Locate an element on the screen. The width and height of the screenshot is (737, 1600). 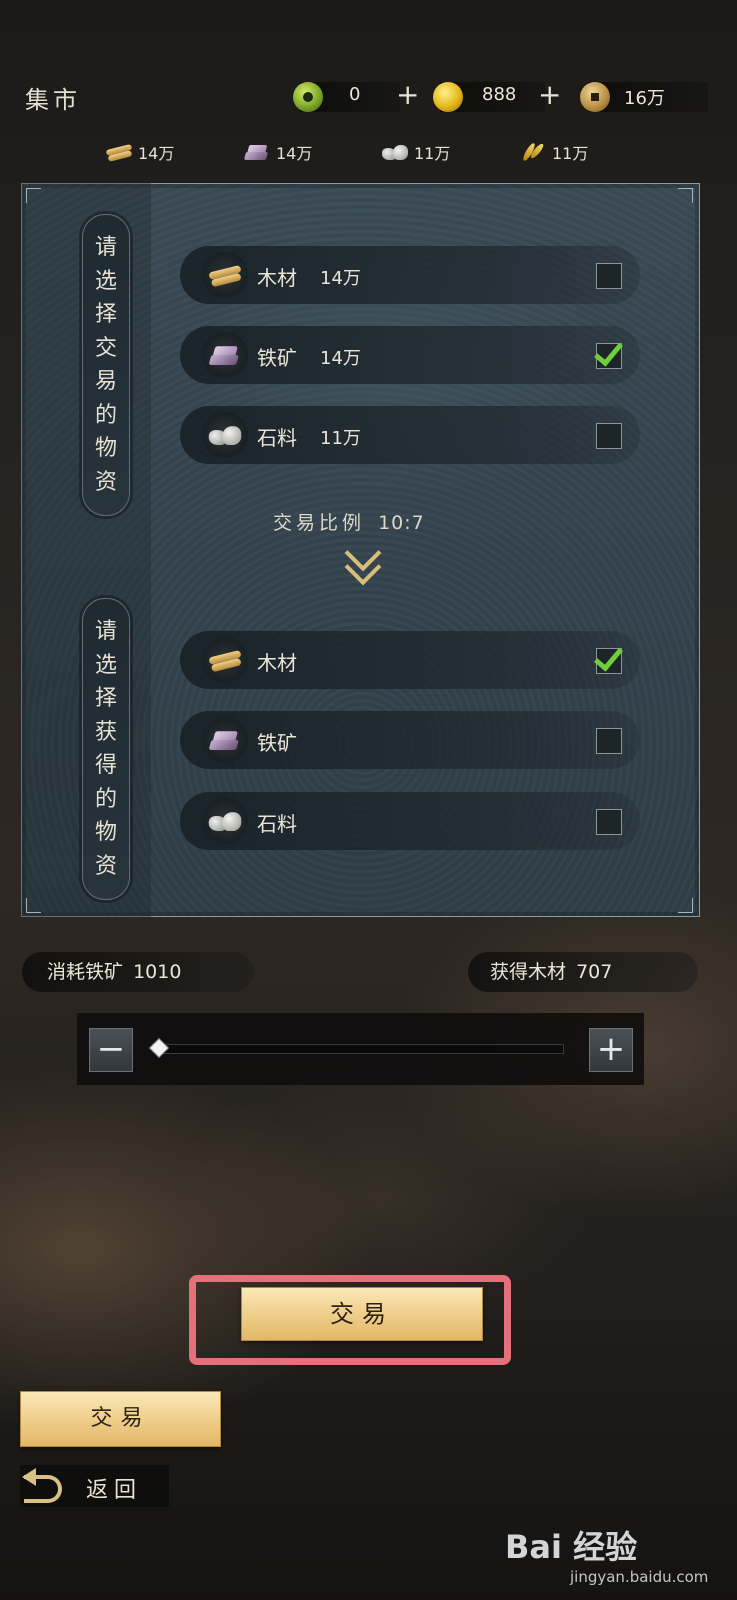
resource-wood-value: 14万 is located at coordinates (156, 153).